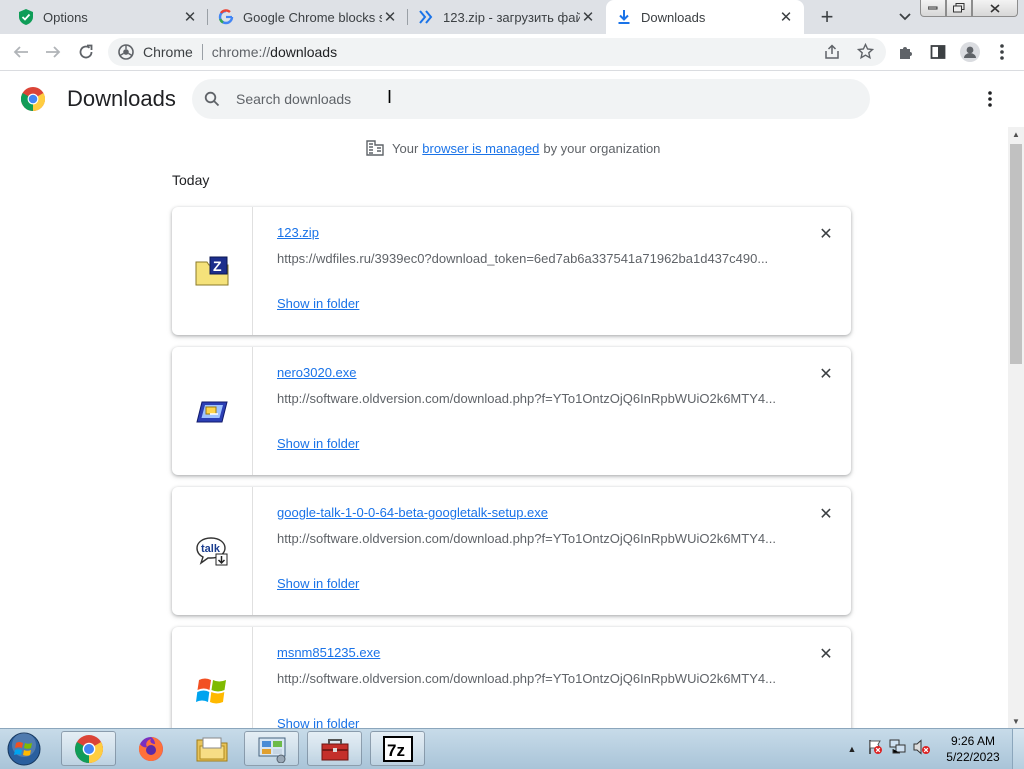  What do you see at coordinates (922, 749) in the screenshot?
I see `volume-muted-icon` at bounding box center [922, 749].